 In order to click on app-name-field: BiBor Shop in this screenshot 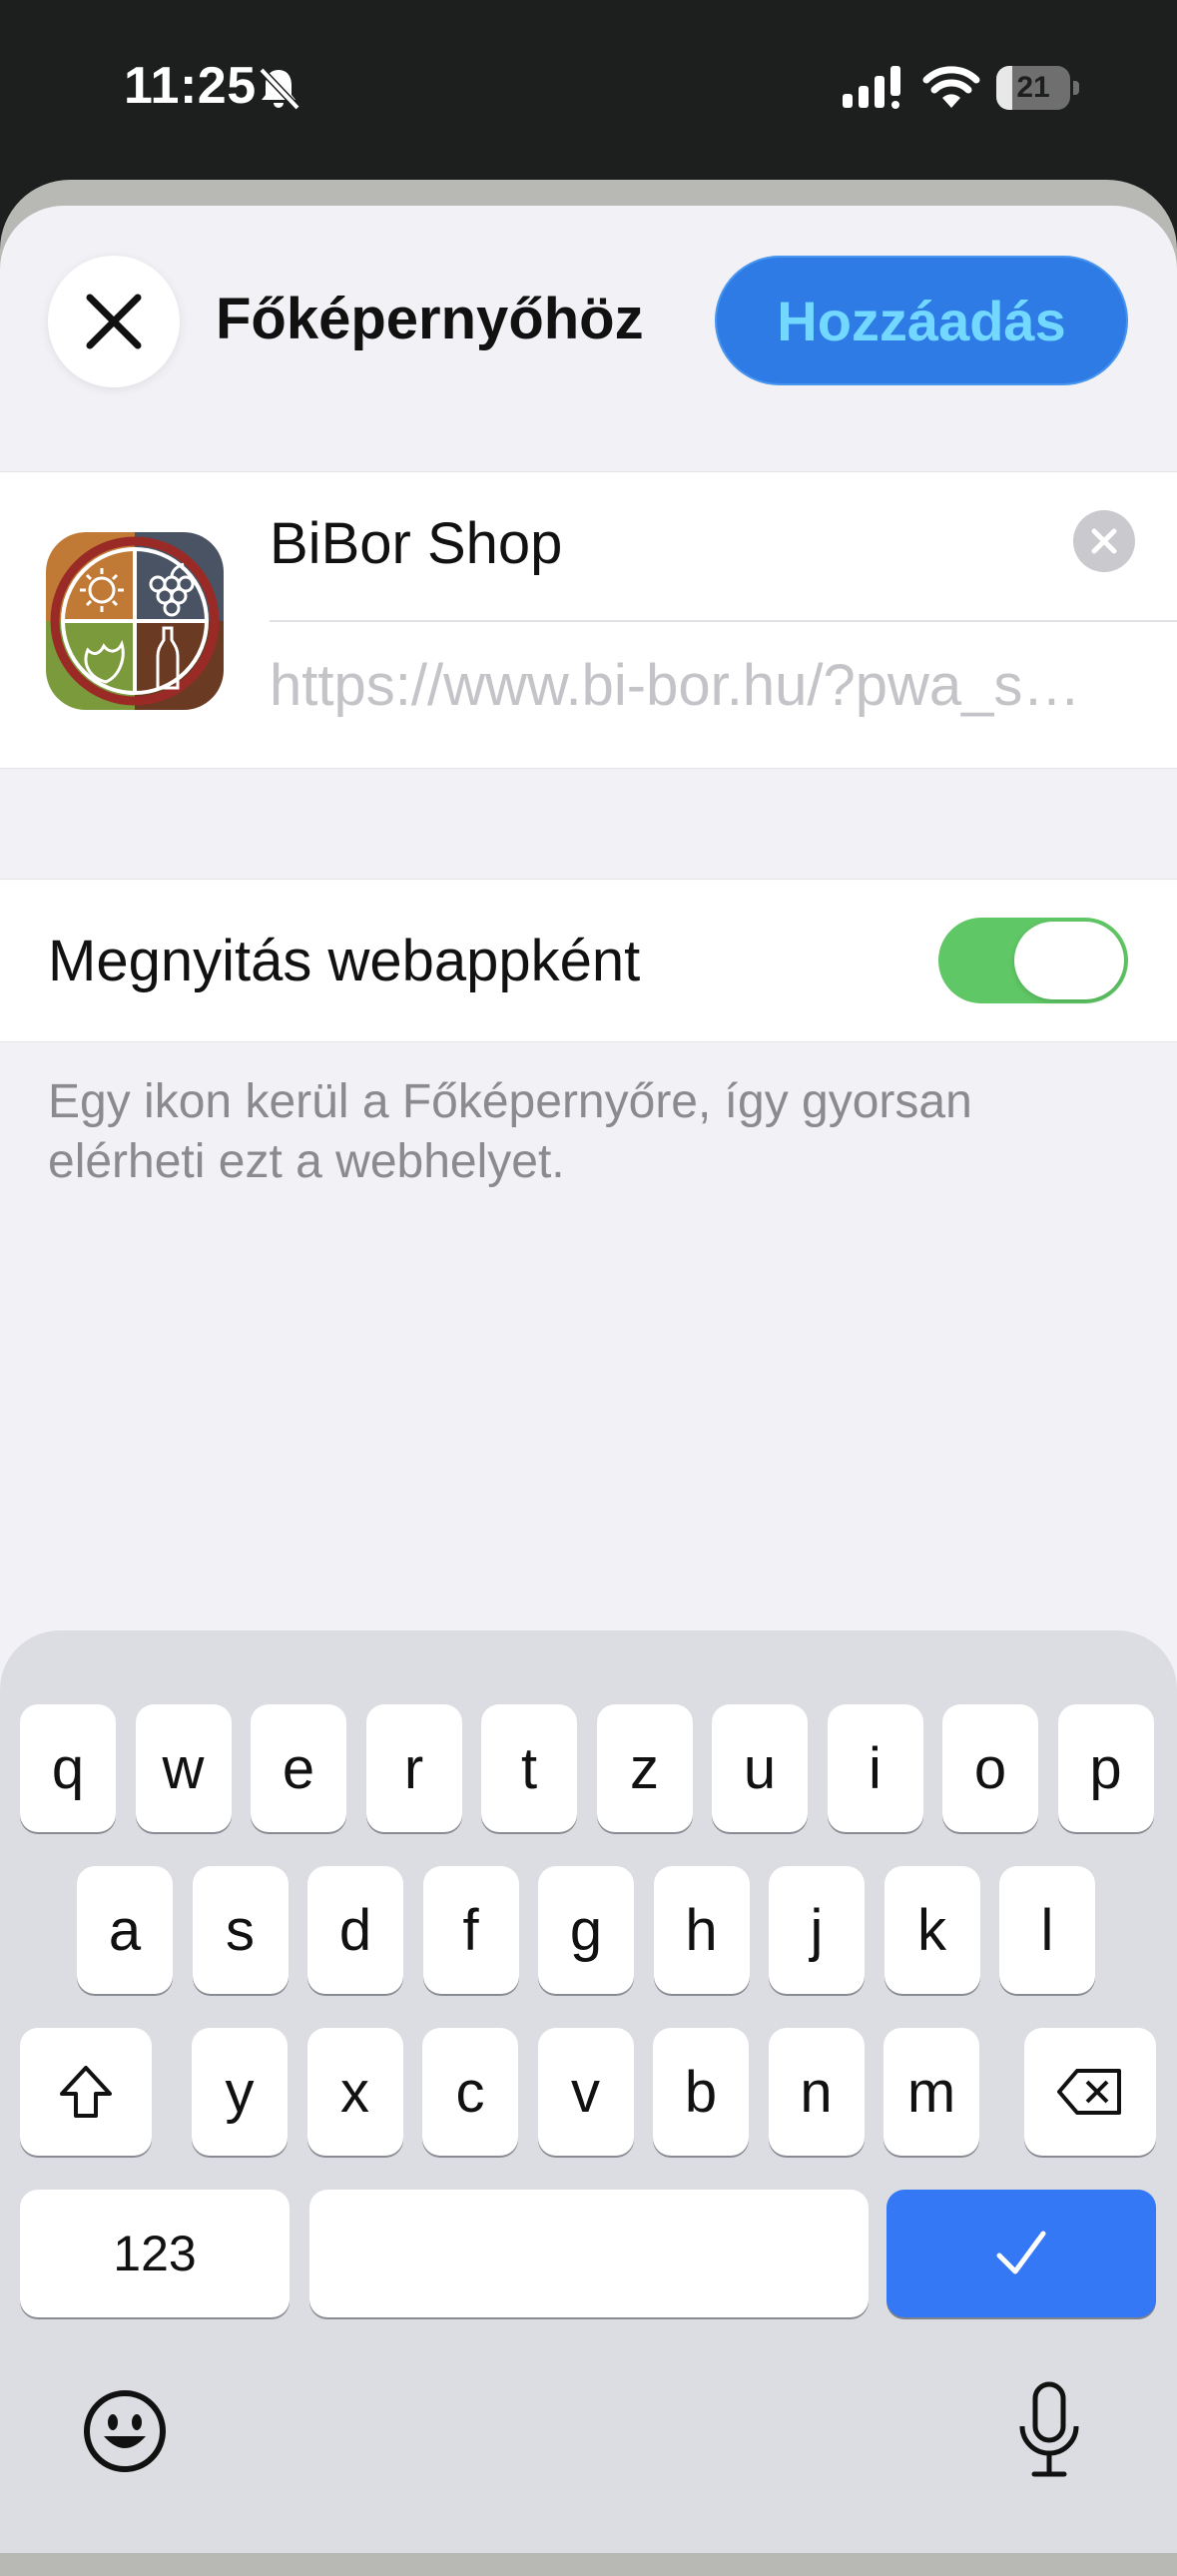, I will do `click(723, 547)`.